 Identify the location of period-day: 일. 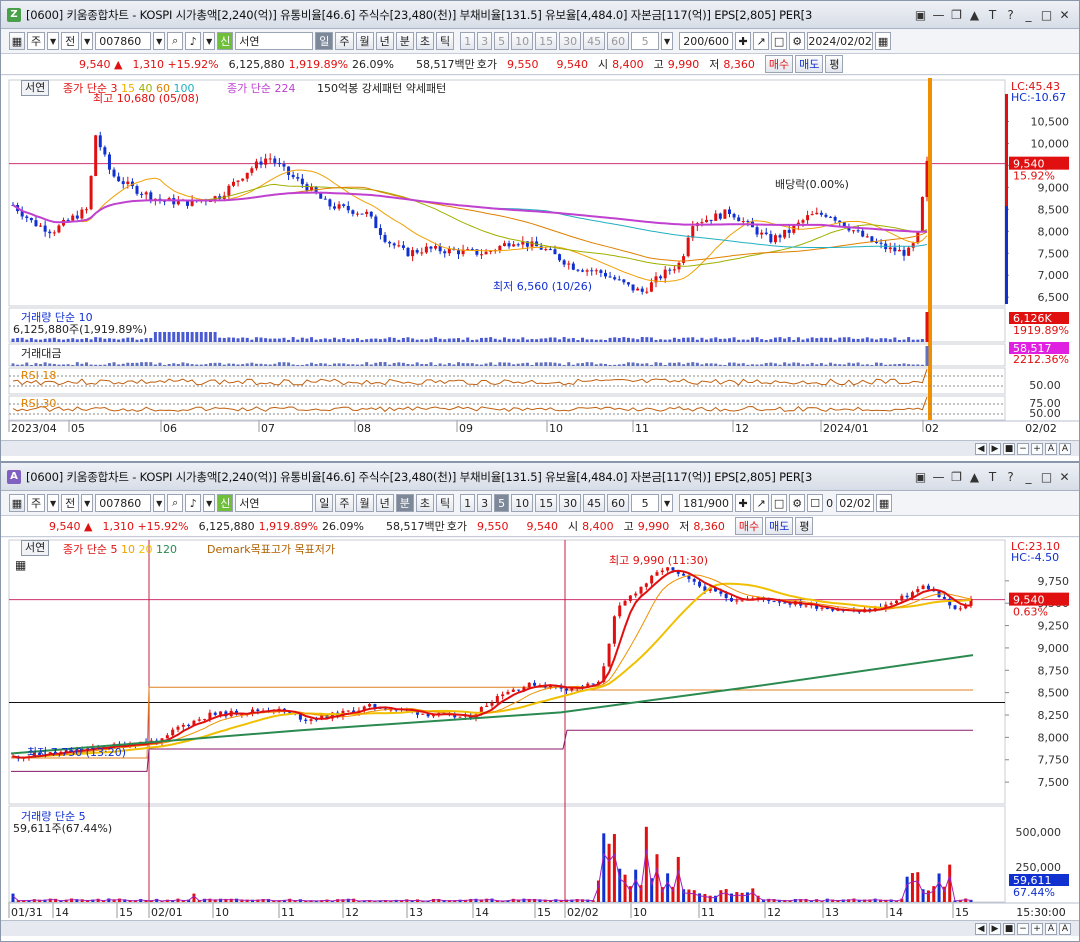
(324, 41).